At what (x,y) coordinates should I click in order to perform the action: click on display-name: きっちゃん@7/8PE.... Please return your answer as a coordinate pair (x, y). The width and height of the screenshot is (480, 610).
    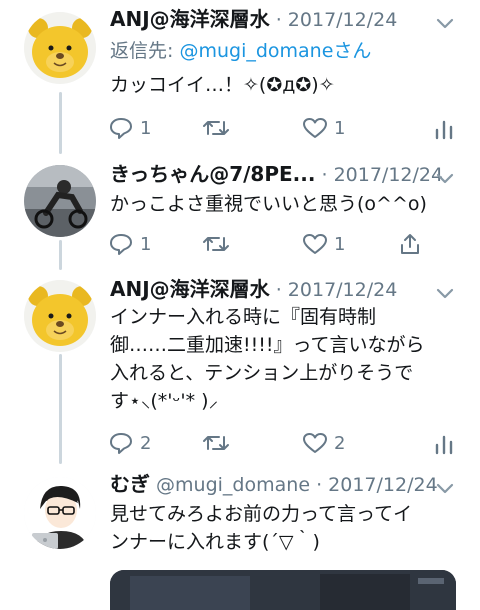
    Looking at the image, I should click on (212, 174).